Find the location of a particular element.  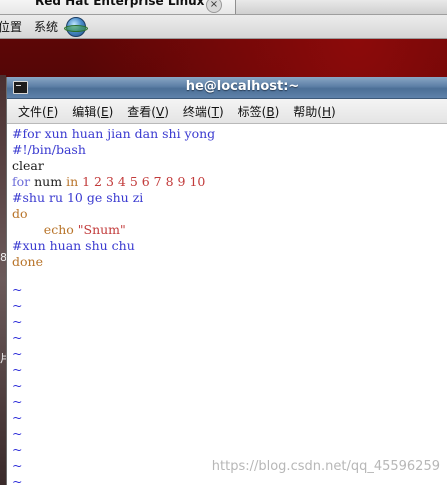

menu-terminal-label: 终端 is located at coordinates (194, 111).